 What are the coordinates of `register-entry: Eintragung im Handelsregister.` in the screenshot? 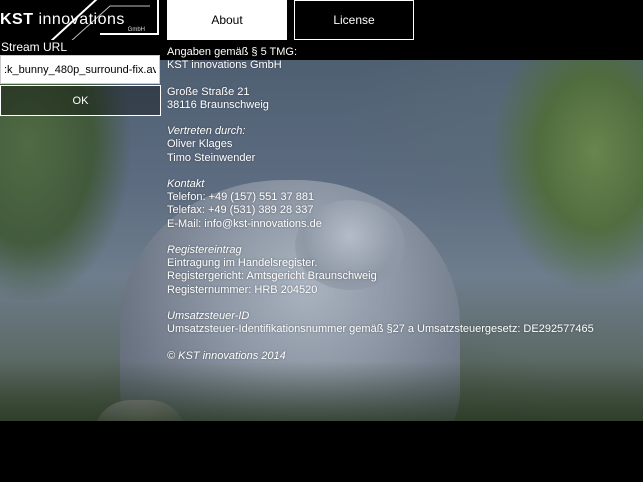 It's located at (242, 263).